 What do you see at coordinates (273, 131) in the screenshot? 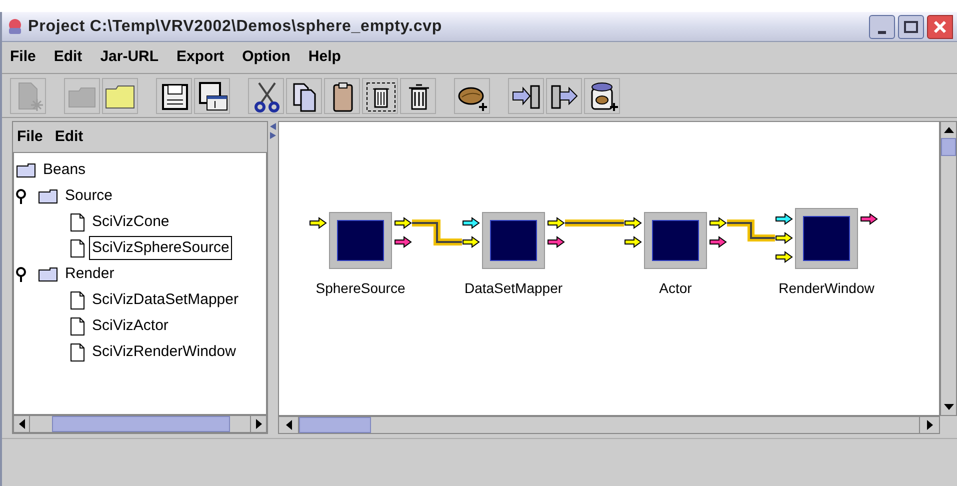
I see `splitter-arrows-icon` at bounding box center [273, 131].